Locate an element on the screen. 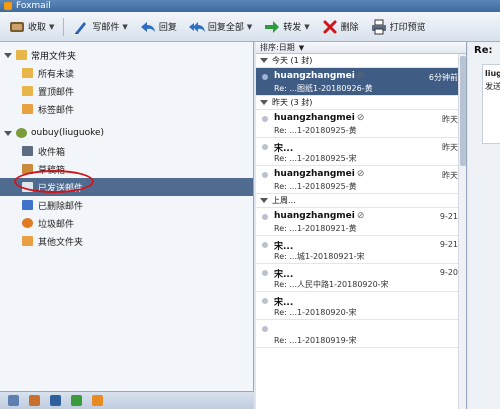  group-header-label: 今天 (1 封) is located at coordinates (292, 60).